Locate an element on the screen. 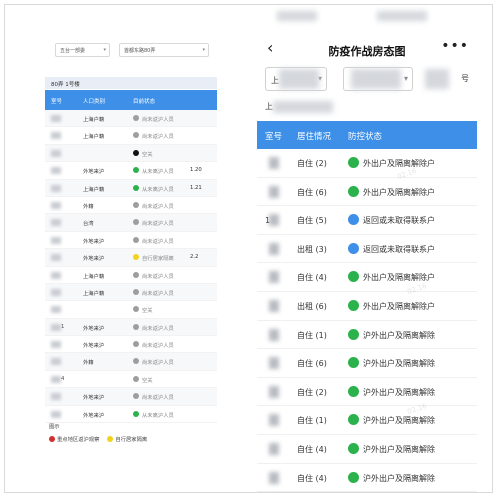  table-row: 1 外地来沪 尚未返沪人员 is located at coordinates (131, 327).